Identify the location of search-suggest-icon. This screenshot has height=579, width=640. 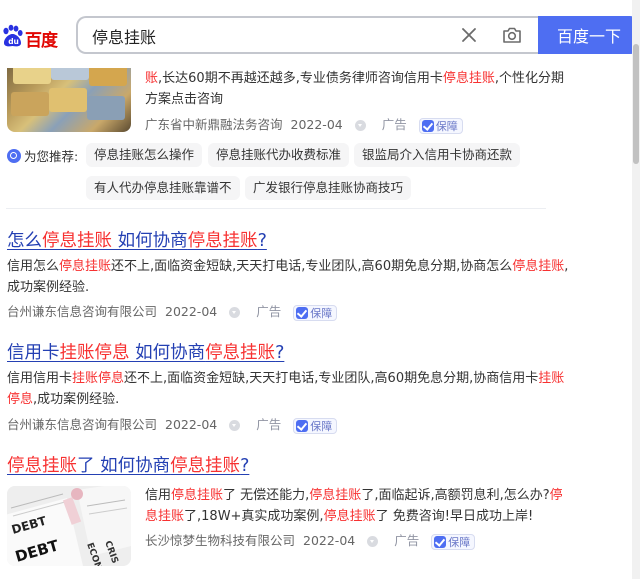
(14, 156).